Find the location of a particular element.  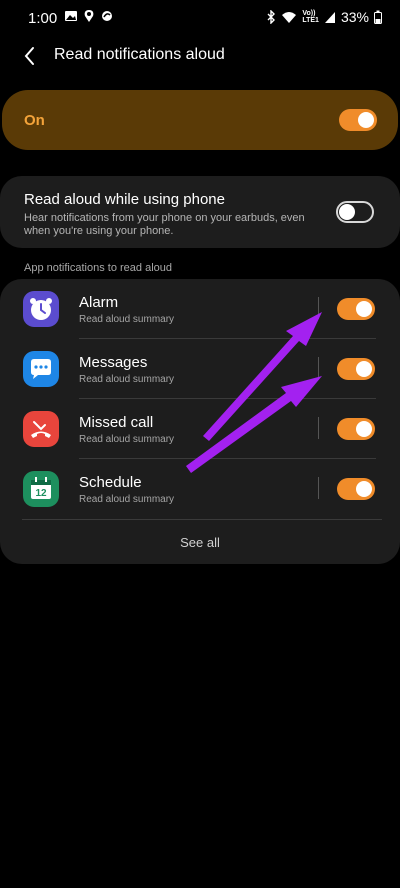

alarm-clock-icon is located at coordinates (41, 309).